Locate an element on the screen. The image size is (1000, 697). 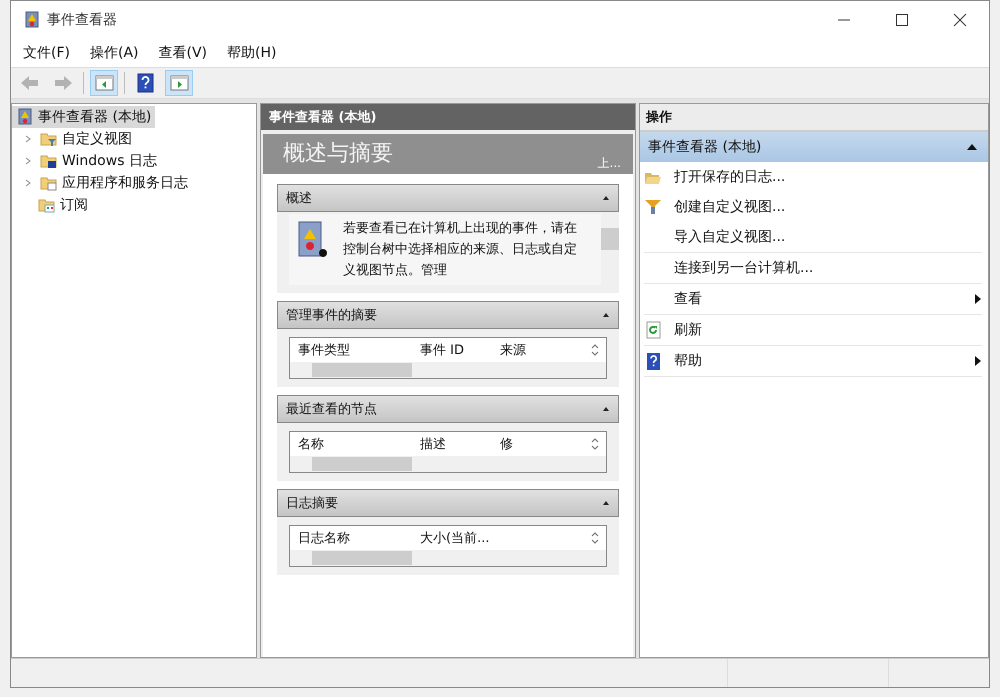
action-item: 查看 is located at coordinates (813, 299).